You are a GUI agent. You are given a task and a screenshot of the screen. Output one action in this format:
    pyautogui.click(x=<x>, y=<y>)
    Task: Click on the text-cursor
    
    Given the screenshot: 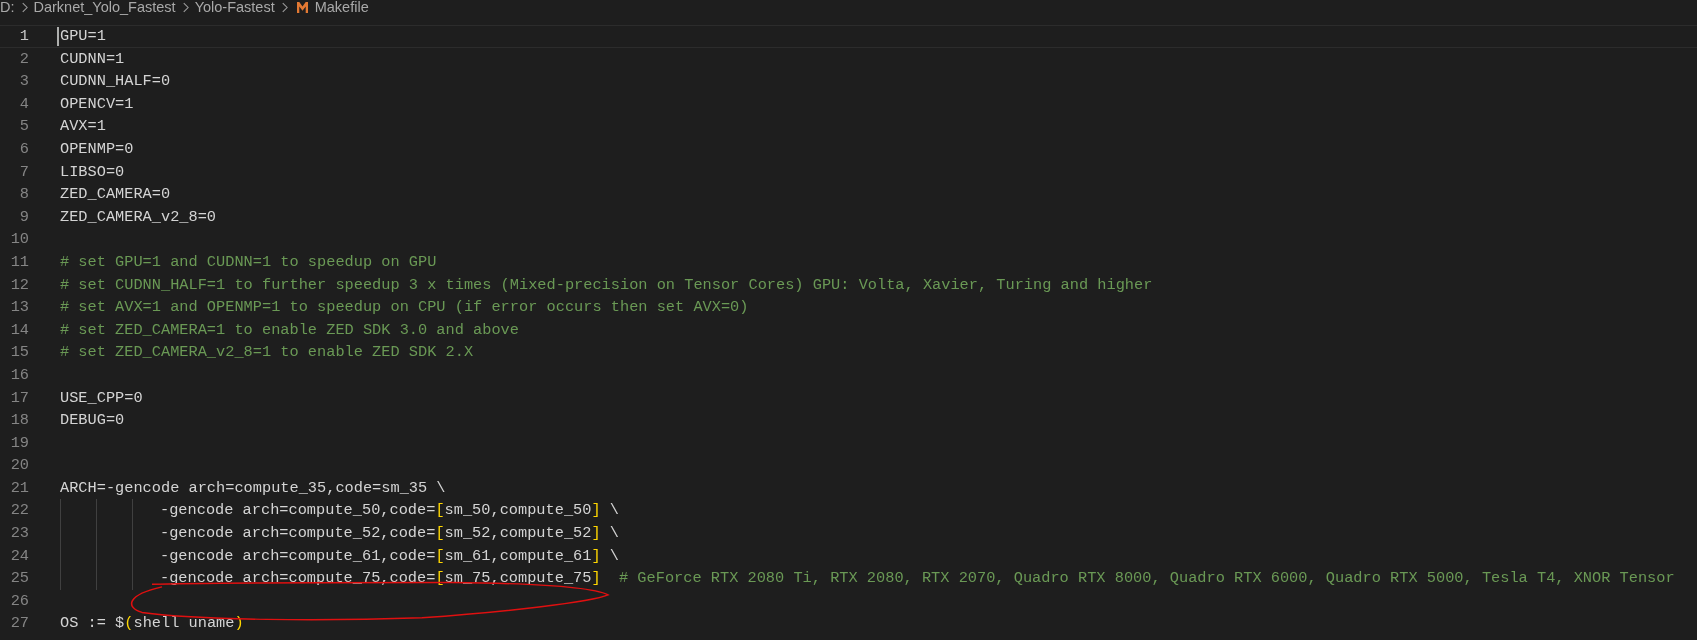 What is the action you would take?
    pyautogui.click(x=58, y=36)
    